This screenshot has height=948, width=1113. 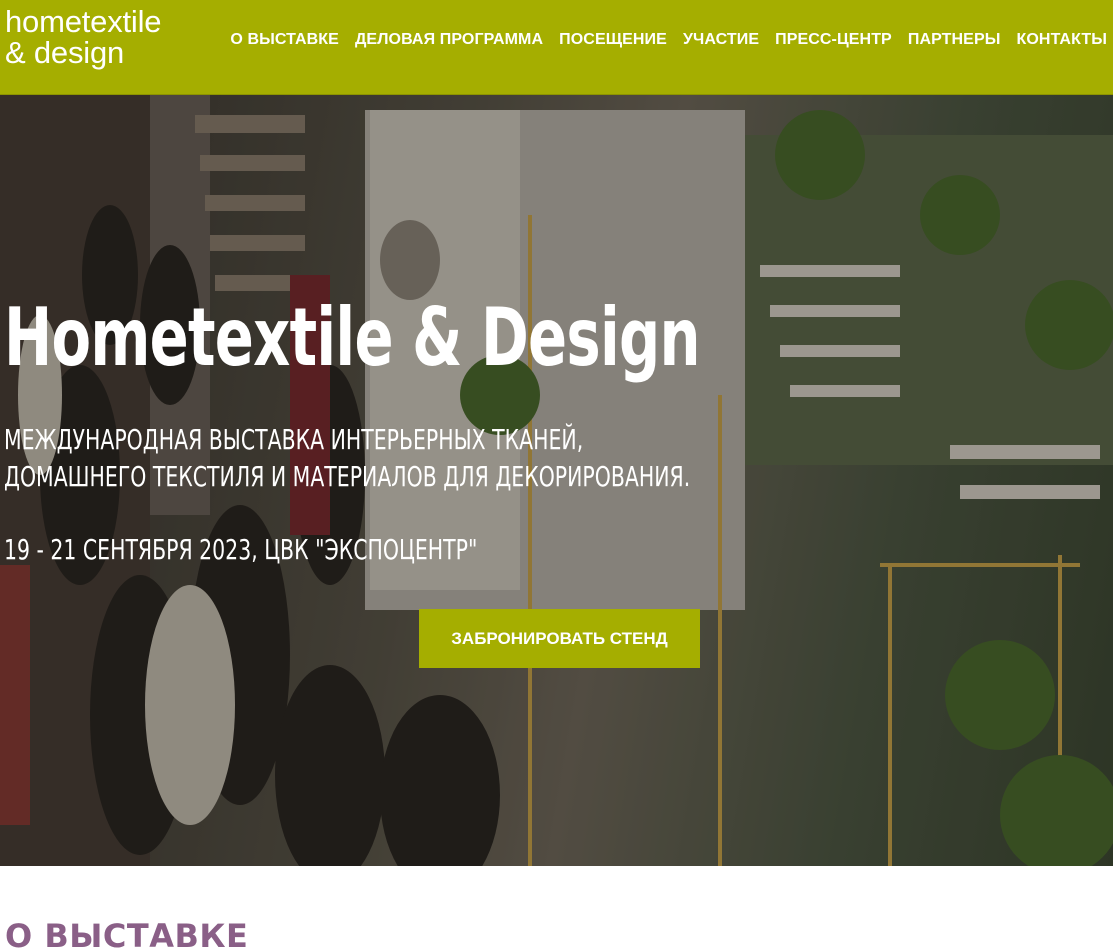 I want to click on logo: hometextile & design, so click(x=83, y=37).